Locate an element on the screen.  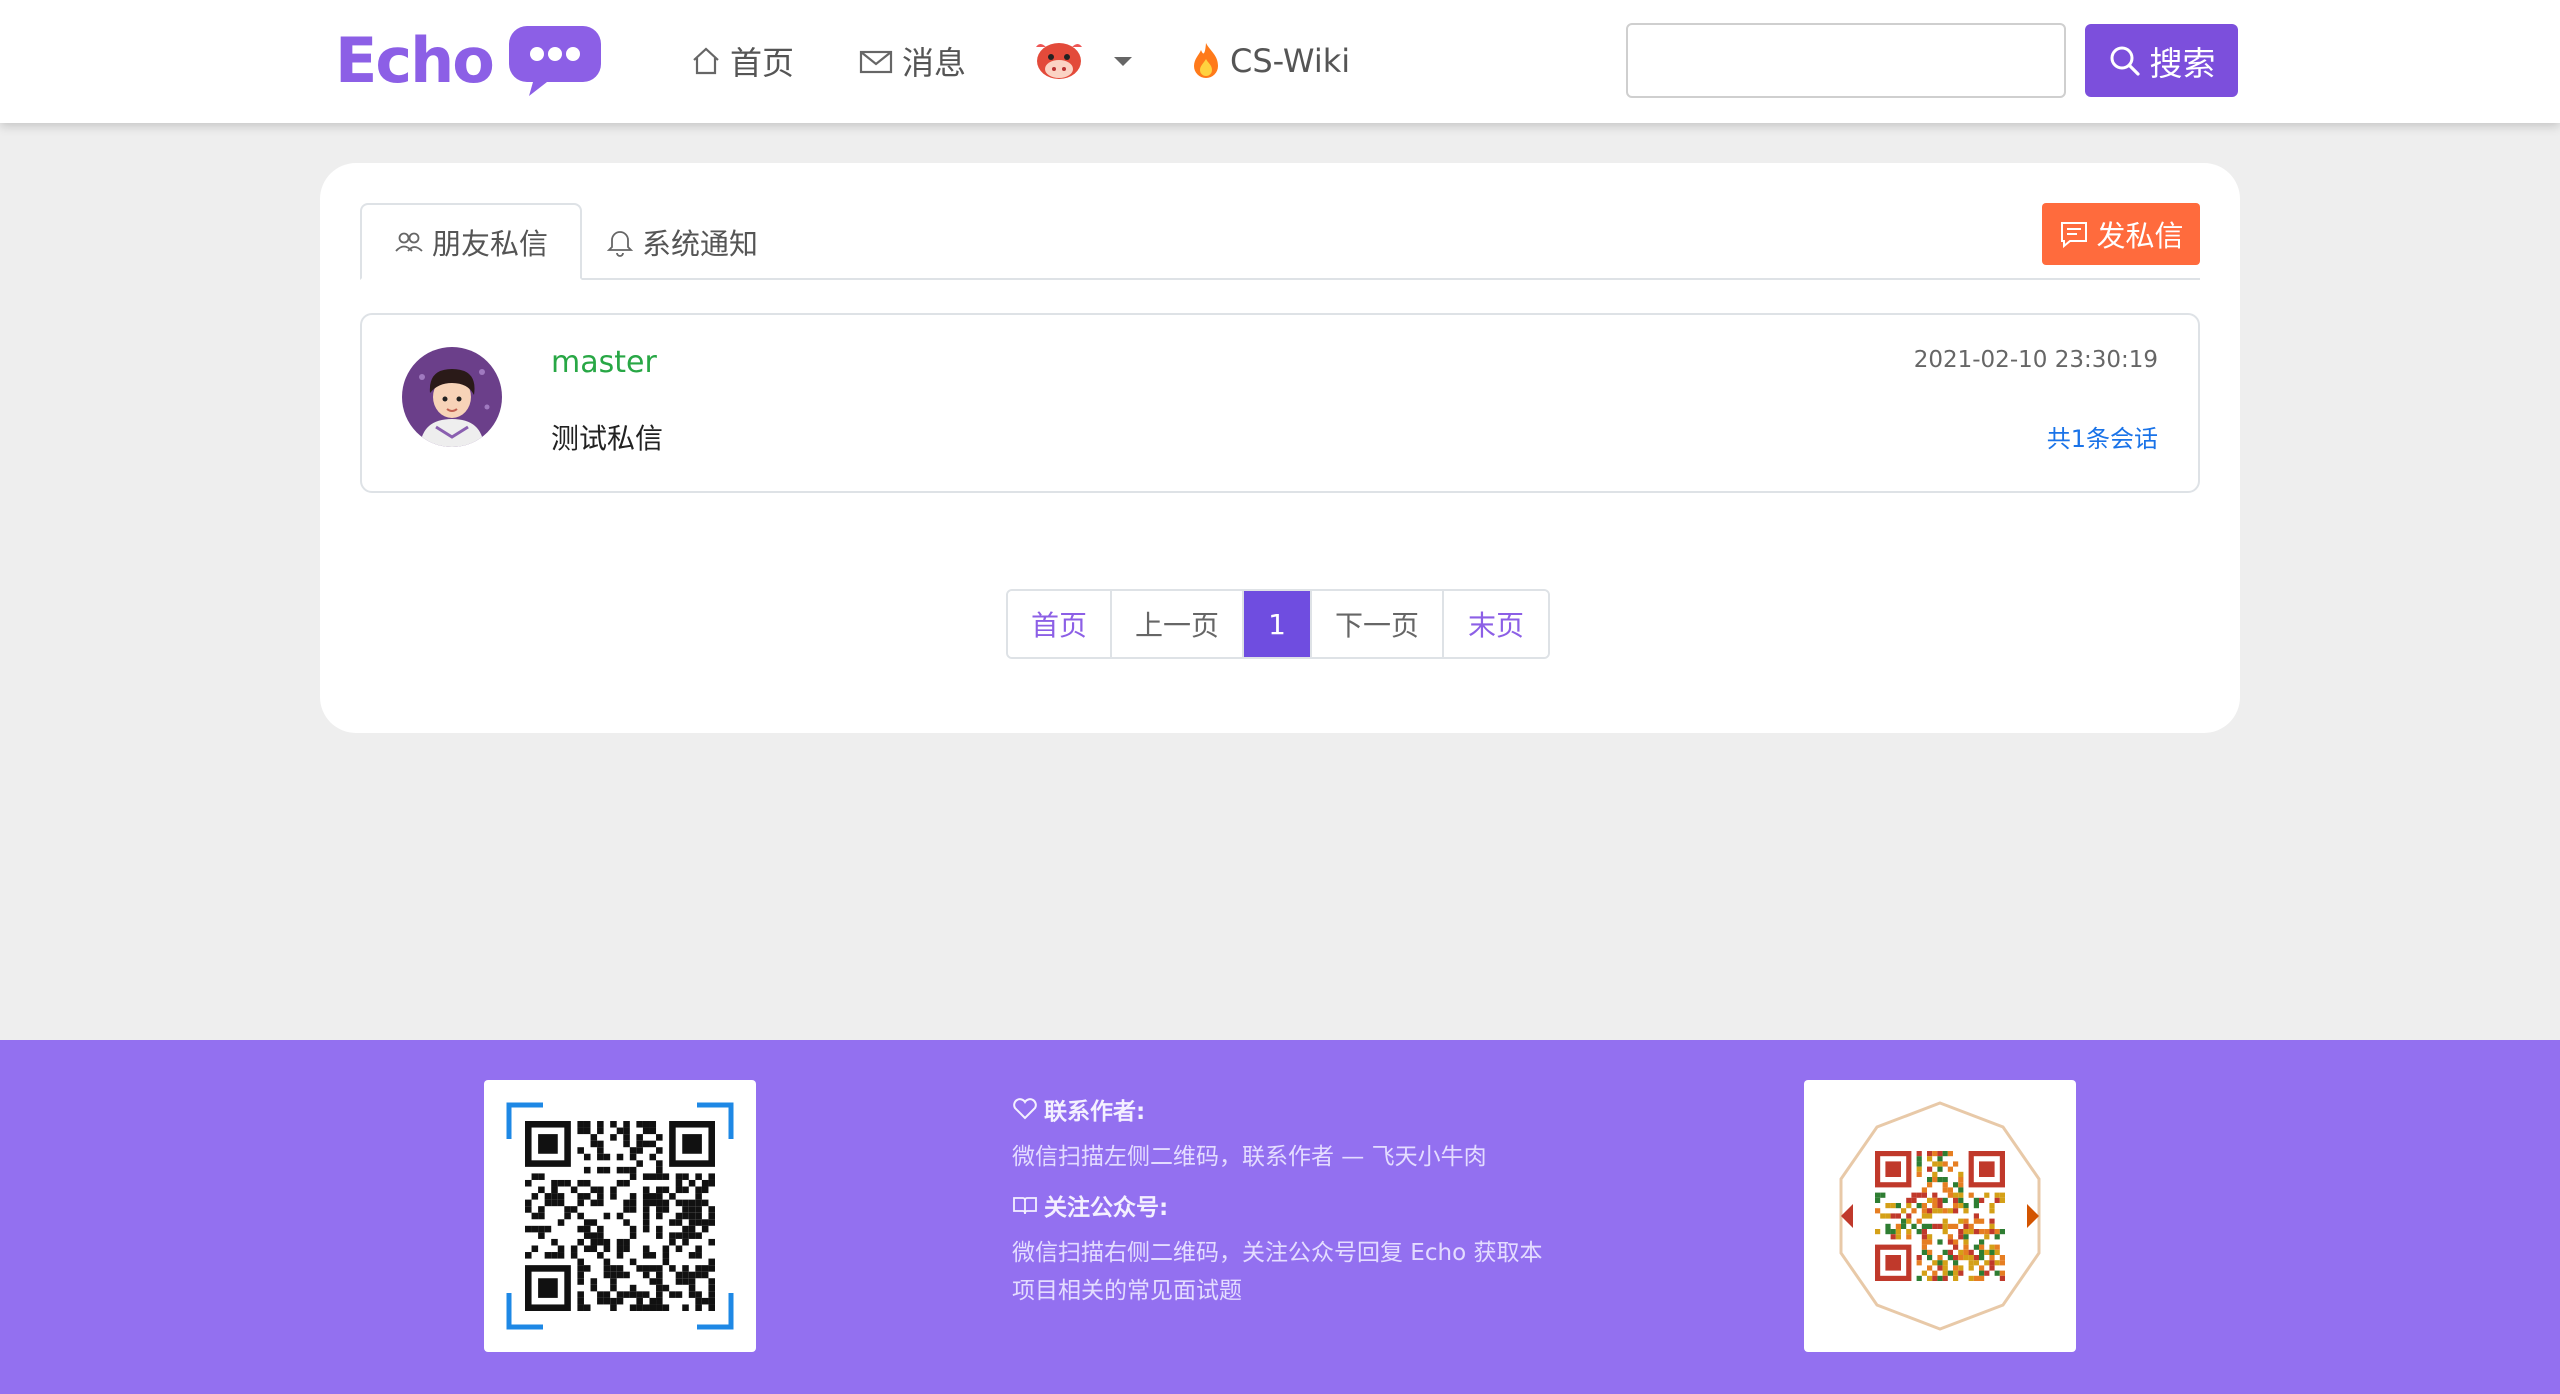
tab-system-notifications: 系统通知 is located at coordinates (682, 241).